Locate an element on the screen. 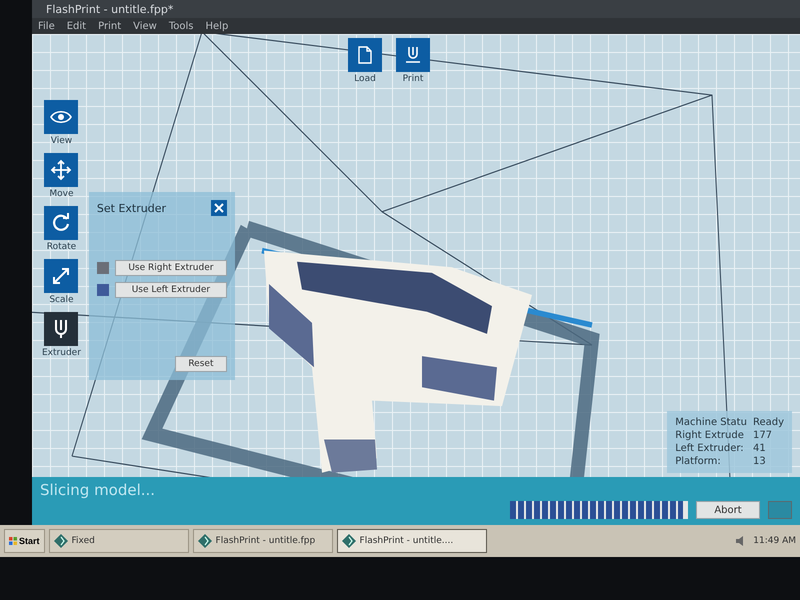 This screenshot has height=600, width=800. tool-label: Rotate is located at coordinates (61, 247).